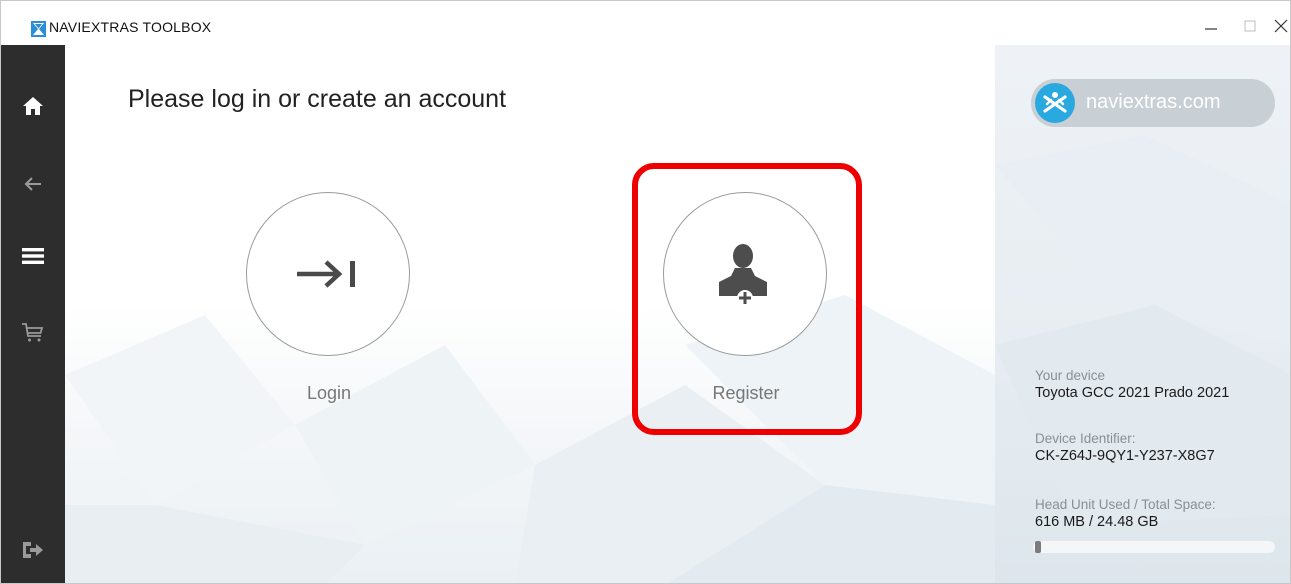 This screenshot has width=1291, height=584. I want to click on space-label: Head Unit Used / Total Space:, so click(1125, 504).